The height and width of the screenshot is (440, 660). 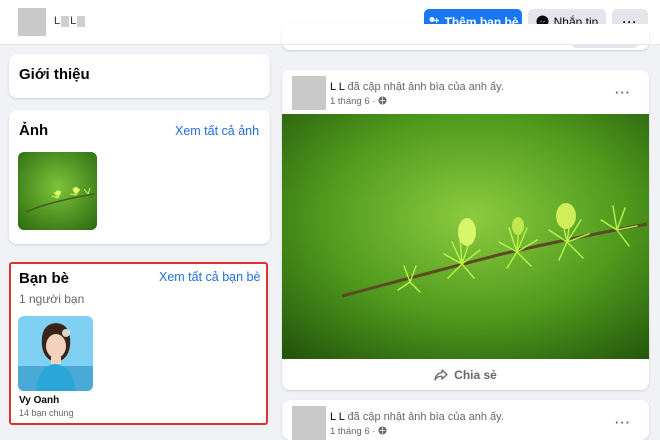 I want to click on share-label: Chia sẻ, so click(x=475, y=374).